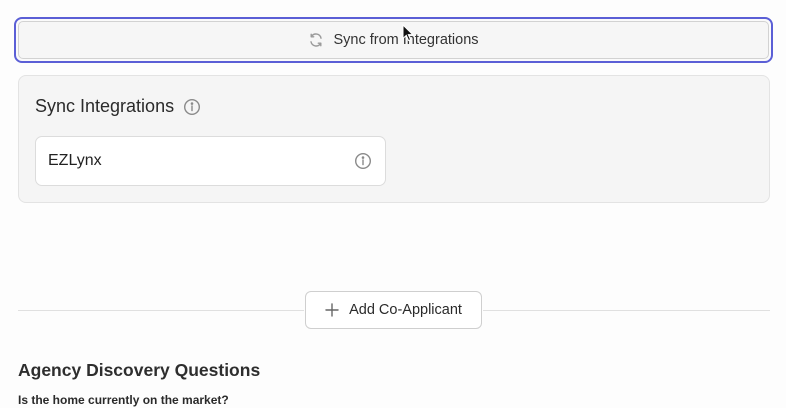 The image size is (786, 408). I want to click on panel-header: Sync Integrations, so click(118, 106).